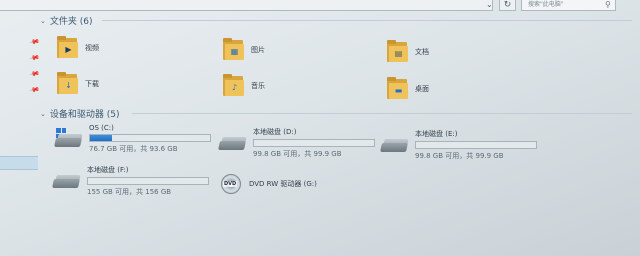 The width and height of the screenshot is (640, 256). I want to click on overlay-glyph: ♪, so click(234, 87).